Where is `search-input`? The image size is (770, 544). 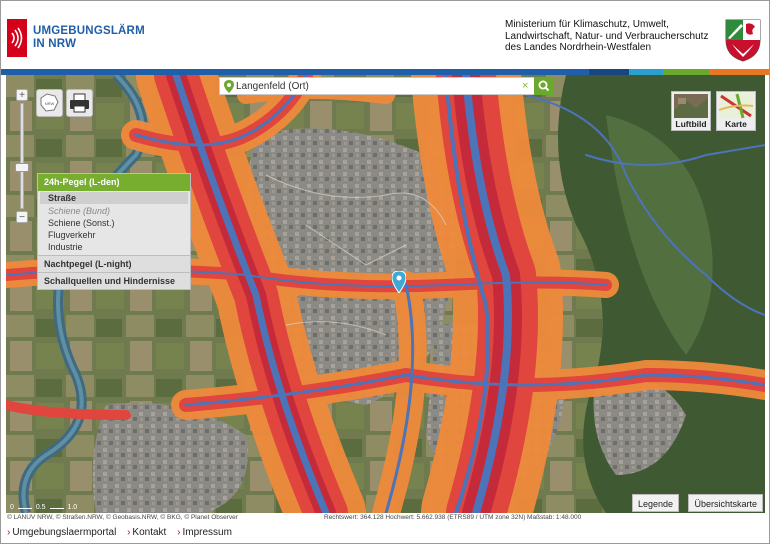 search-input is located at coordinates (378, 86).